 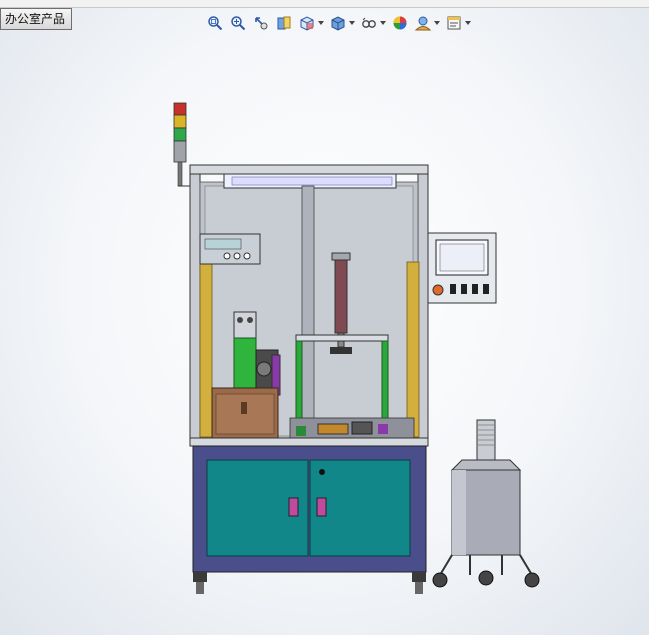 I want to click on digital-meter, so click(x=230, y=249).